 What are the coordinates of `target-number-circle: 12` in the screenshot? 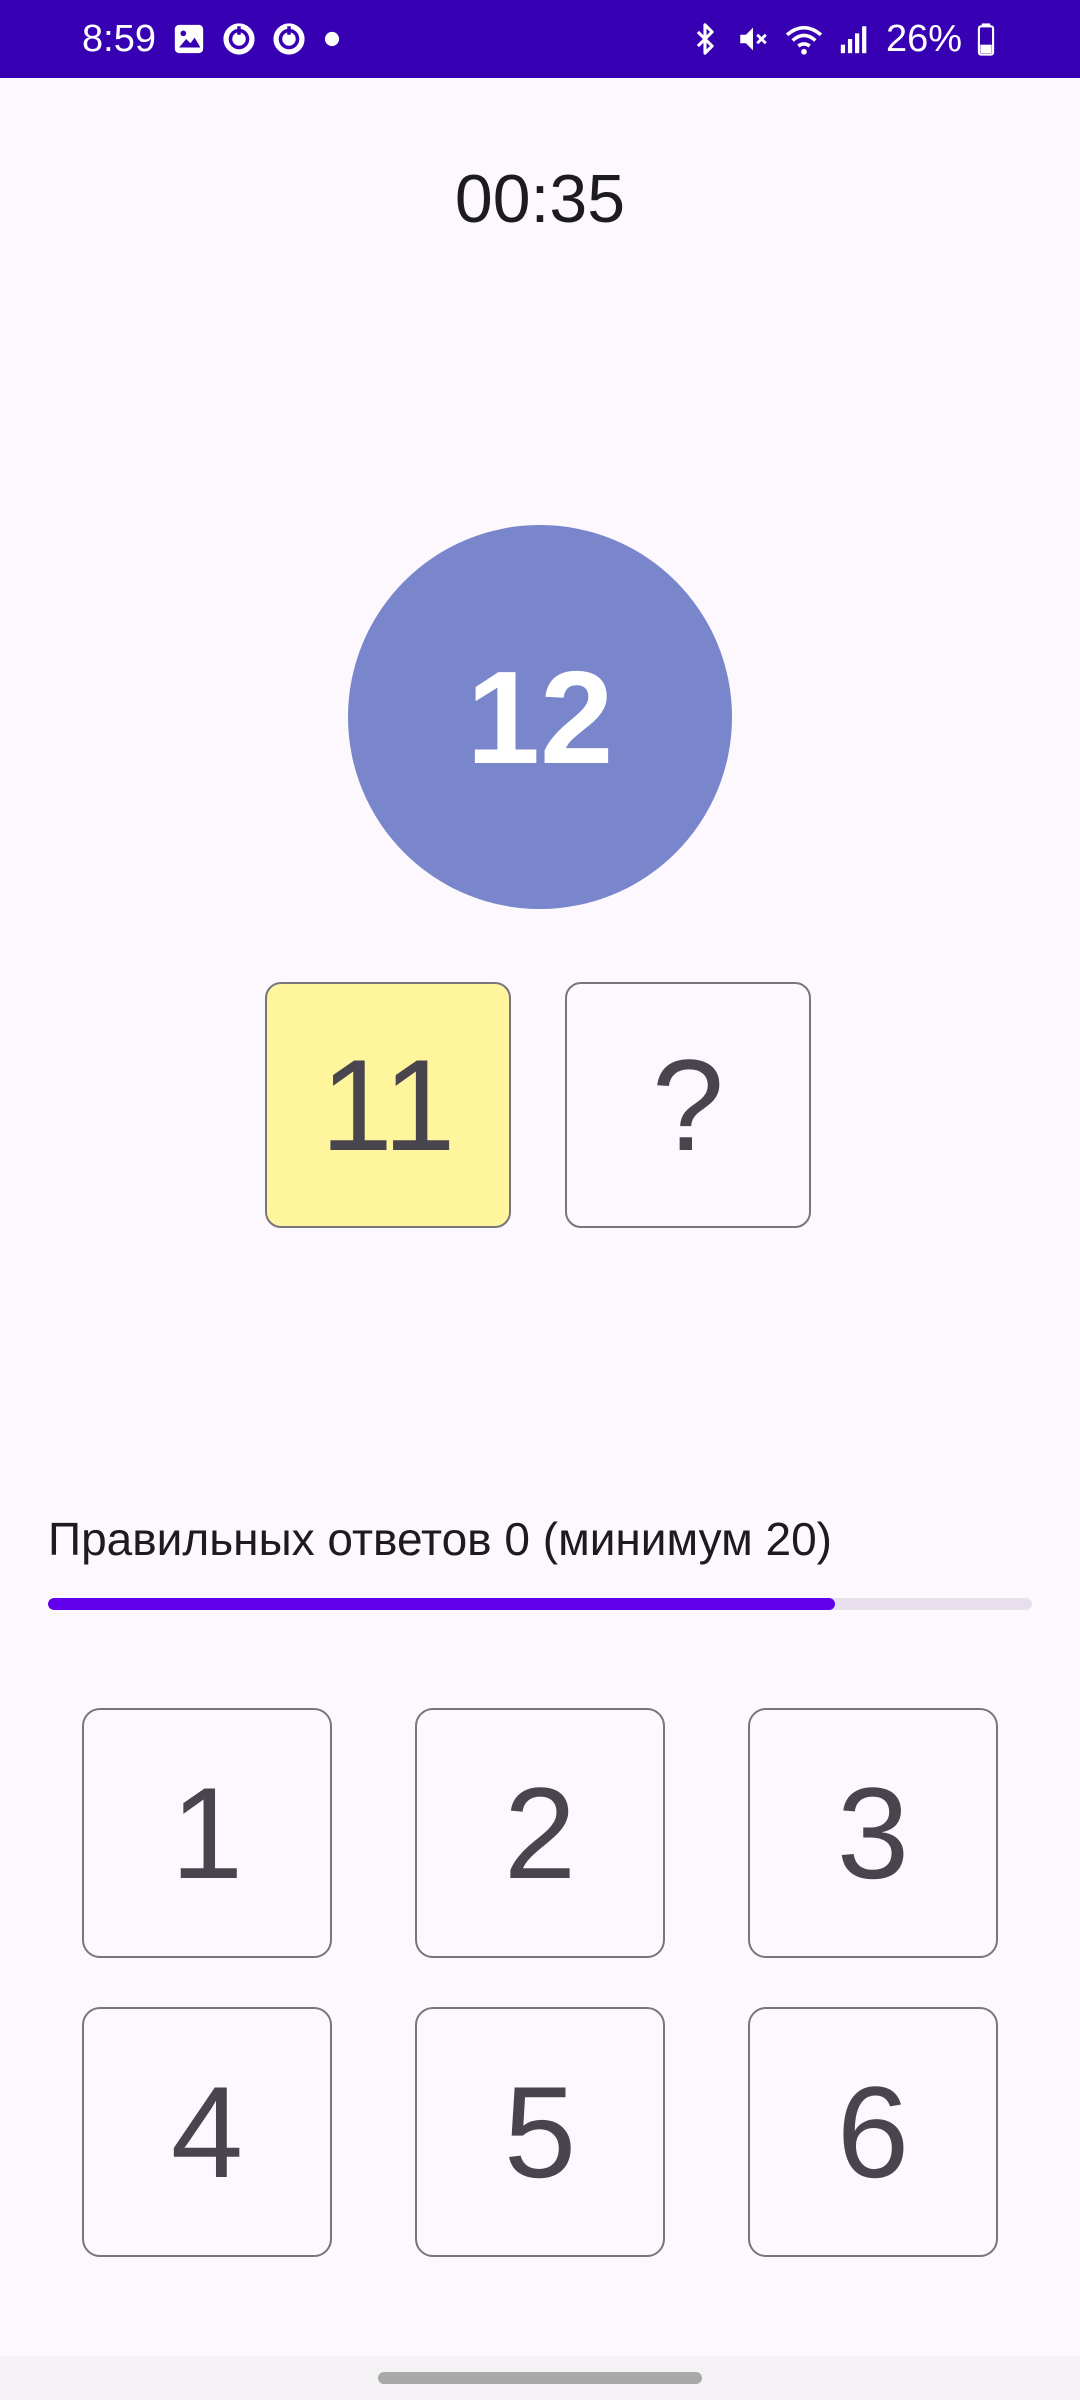 It's located at (540, 717).